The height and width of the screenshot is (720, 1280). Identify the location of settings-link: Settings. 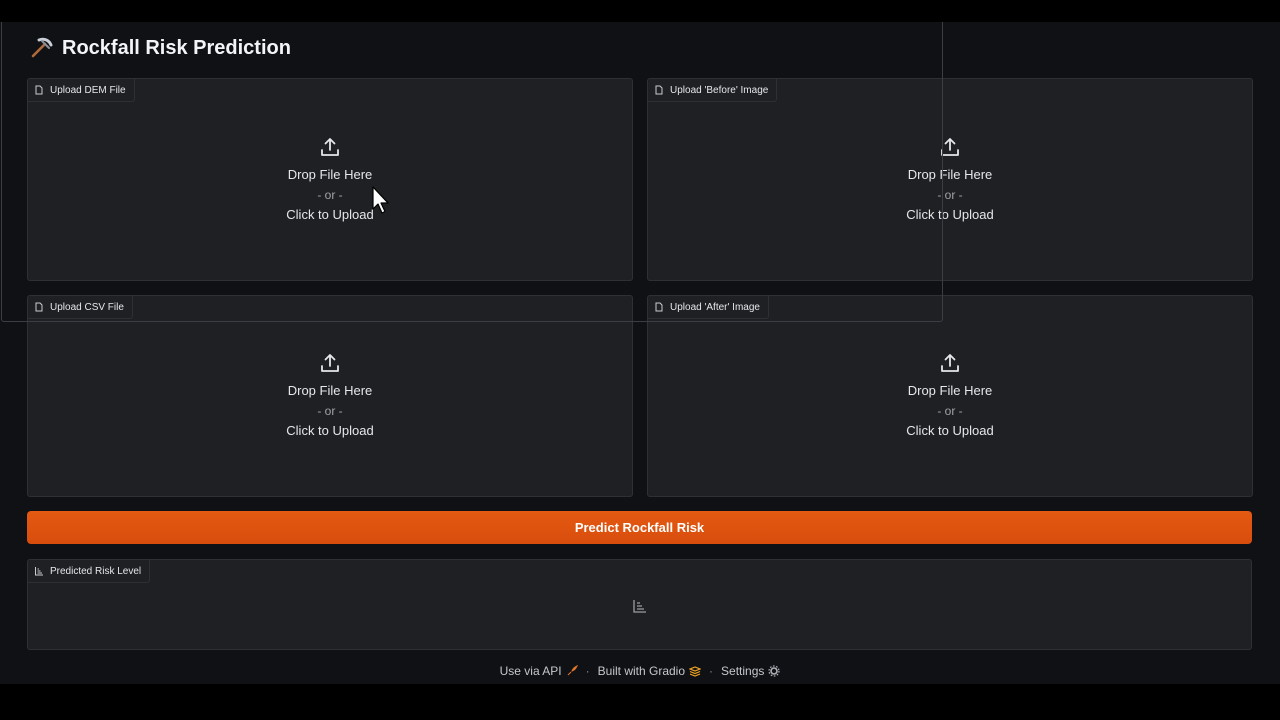
(750, 671).